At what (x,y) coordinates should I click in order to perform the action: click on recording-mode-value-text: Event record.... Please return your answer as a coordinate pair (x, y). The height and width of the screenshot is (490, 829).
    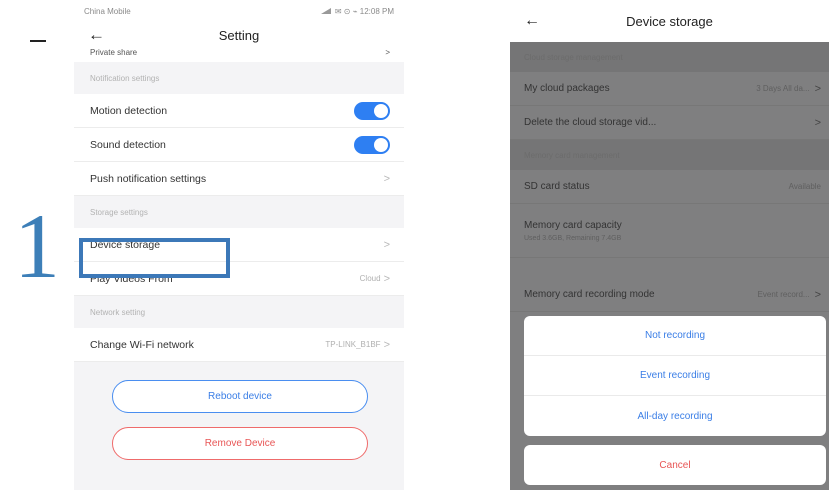
    Looking at the image, I should click on (783, 294).